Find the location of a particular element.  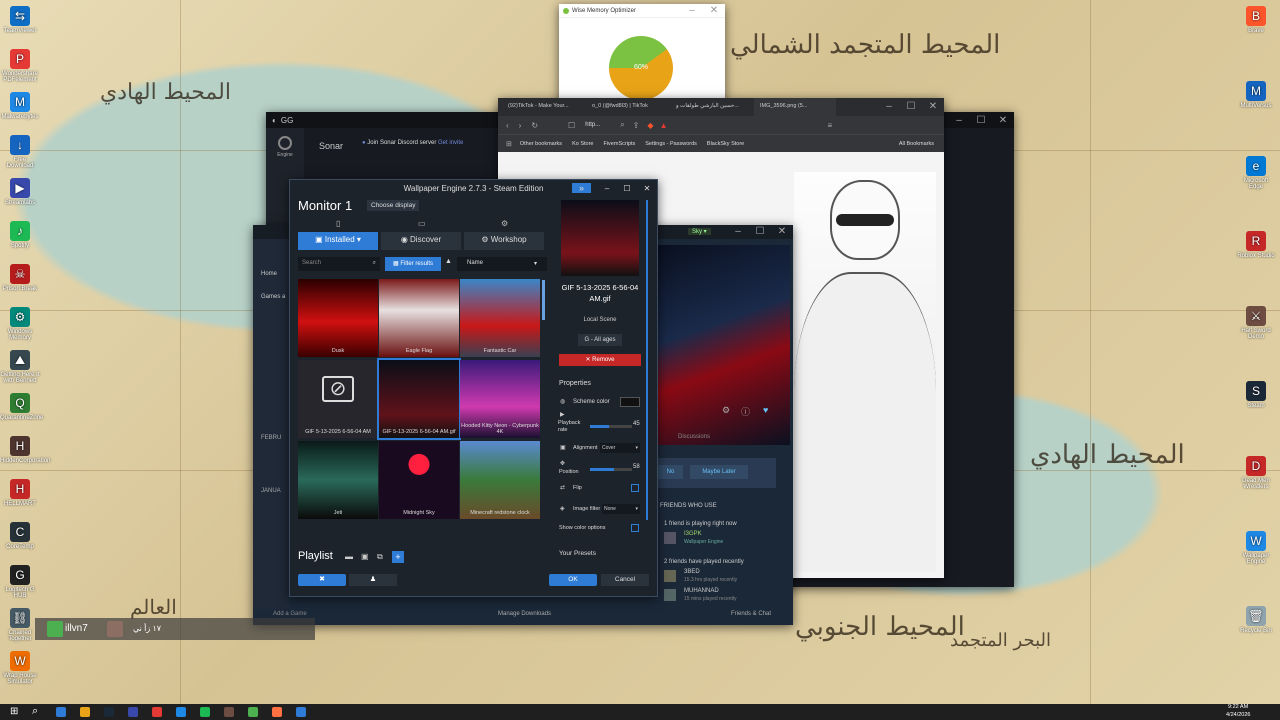

desktop-shortcut: G Logitech G HUB is located at coordinates (20, 582).